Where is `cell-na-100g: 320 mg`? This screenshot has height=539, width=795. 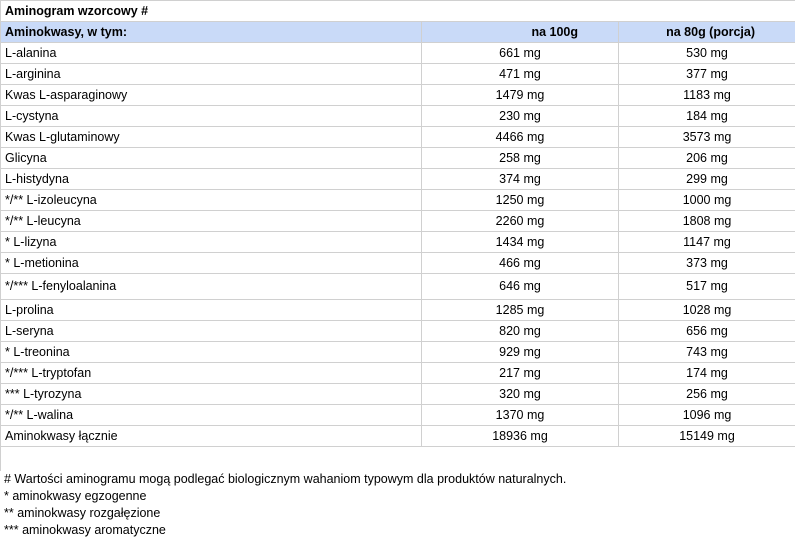
cell-na-100g: 320 mg is located at coordinates (520, 394).